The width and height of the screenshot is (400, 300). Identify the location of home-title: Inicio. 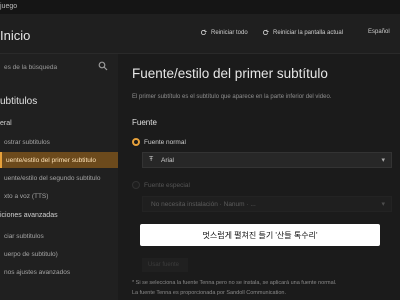
(15, 35).